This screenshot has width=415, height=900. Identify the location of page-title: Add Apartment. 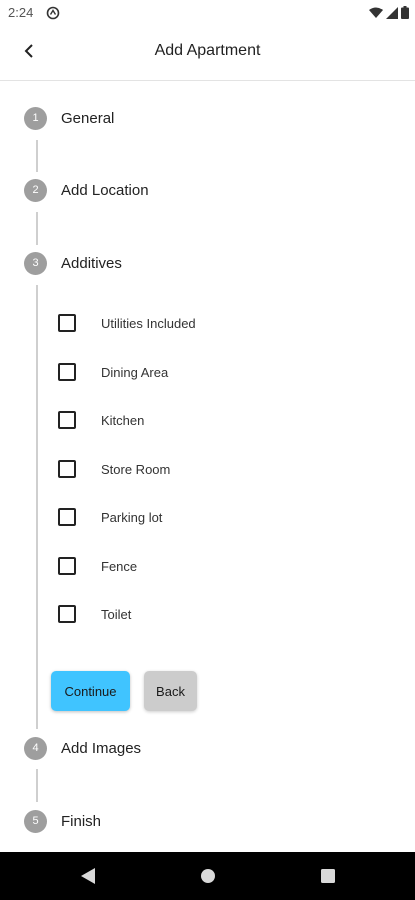
(207, 50).